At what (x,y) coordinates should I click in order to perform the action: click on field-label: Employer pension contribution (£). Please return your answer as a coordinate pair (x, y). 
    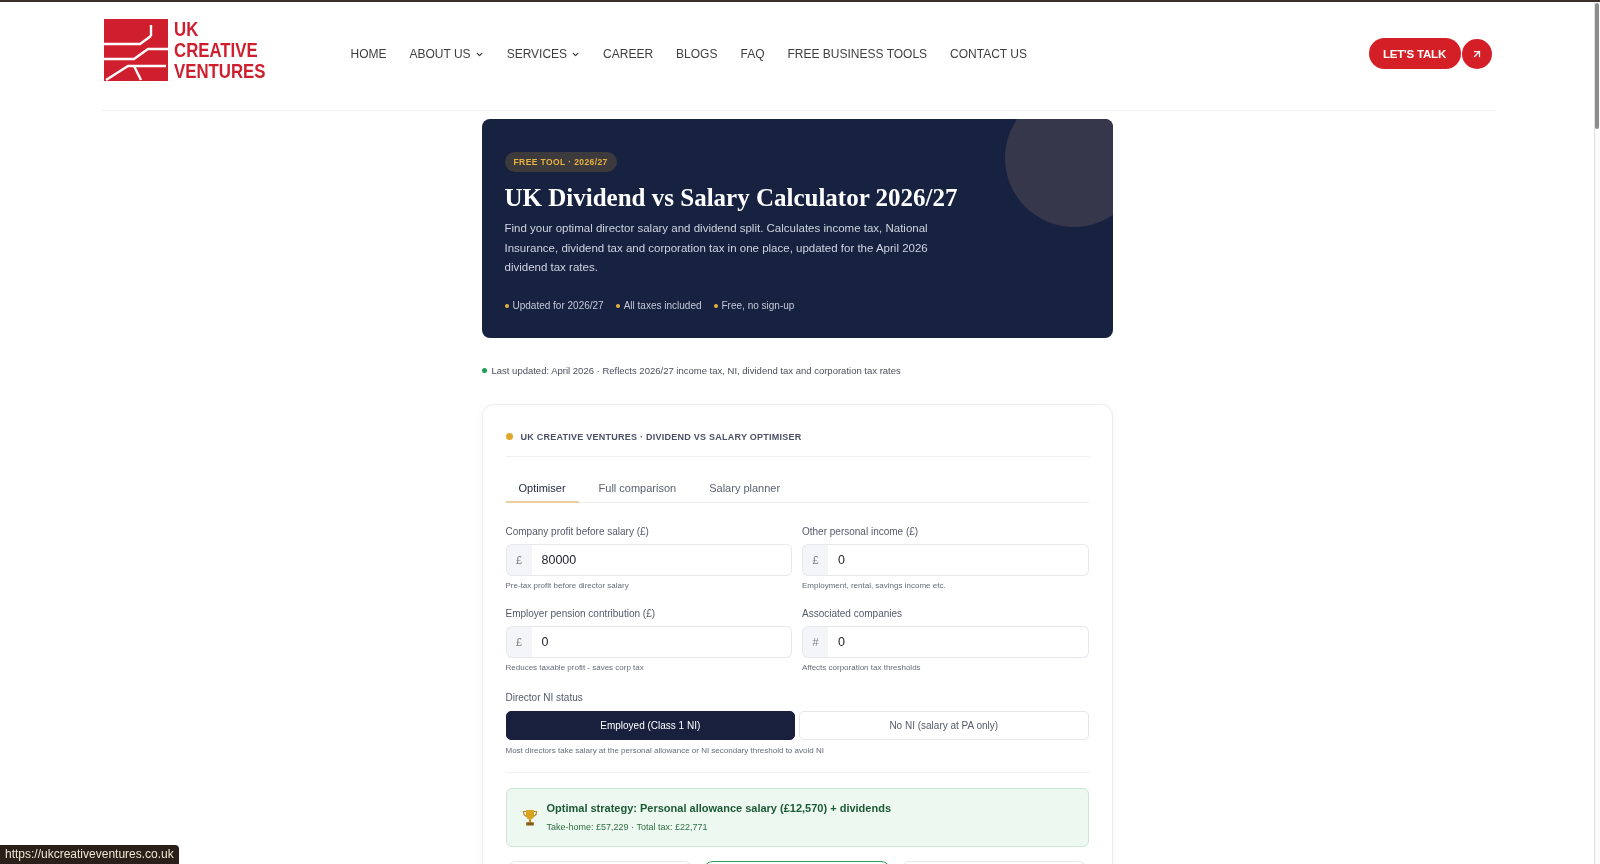
    Looking at the image, I should click on (581, 613).